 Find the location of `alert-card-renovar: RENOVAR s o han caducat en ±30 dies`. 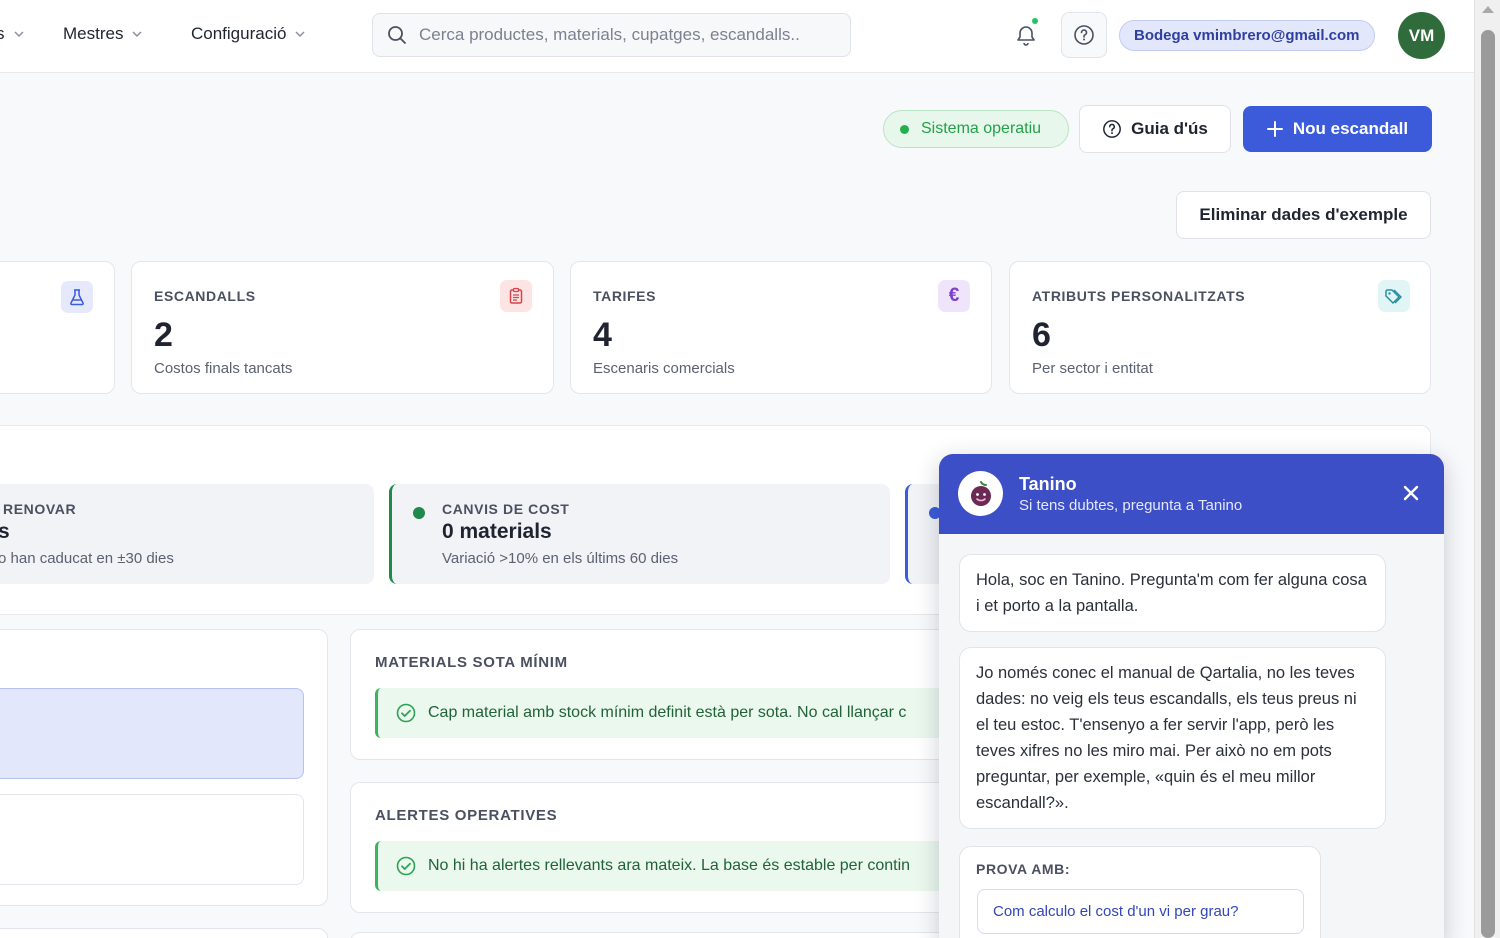

alert-card-renovar: RENOVAR s o han caducat en ±30 dies is located at coordinates (187, 534).